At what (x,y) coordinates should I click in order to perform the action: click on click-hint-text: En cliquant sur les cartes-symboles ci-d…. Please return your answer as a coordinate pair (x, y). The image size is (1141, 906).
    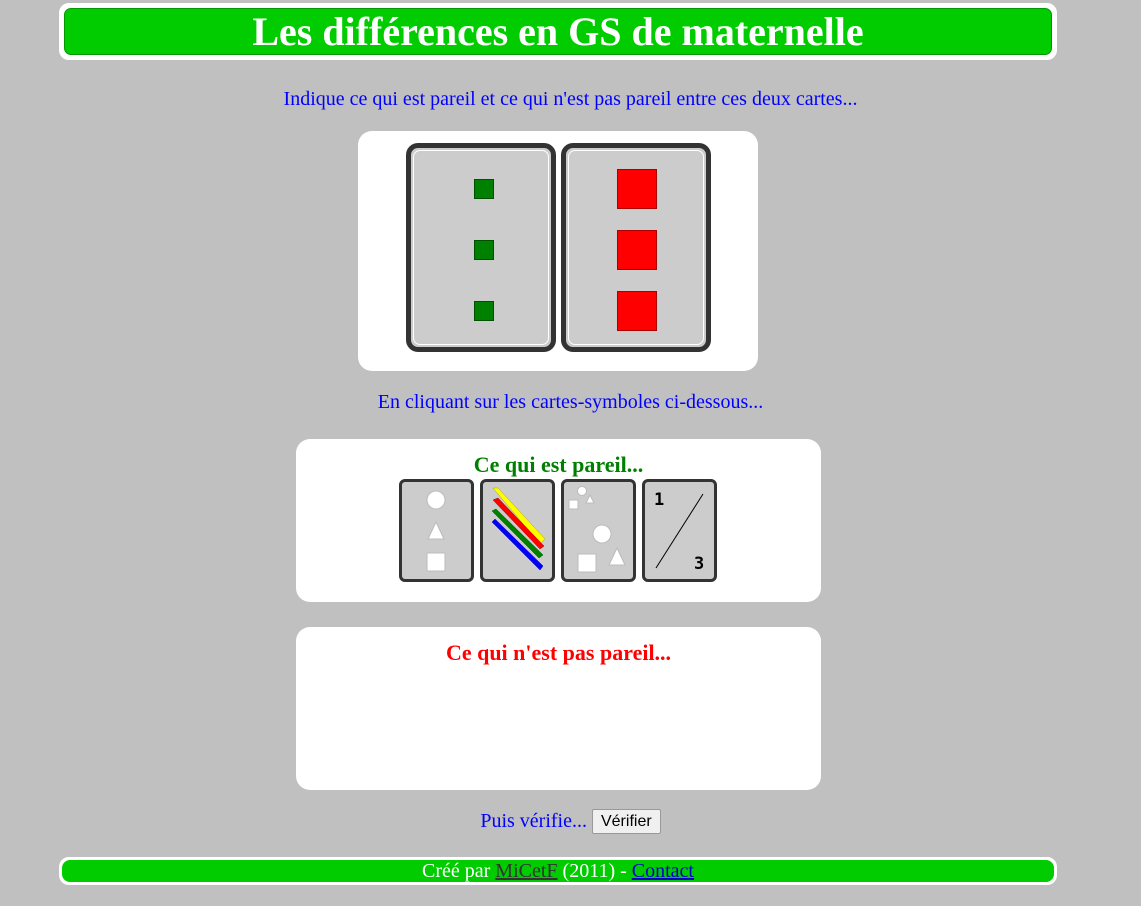
    Looking at the image, I should click on (570, 402).